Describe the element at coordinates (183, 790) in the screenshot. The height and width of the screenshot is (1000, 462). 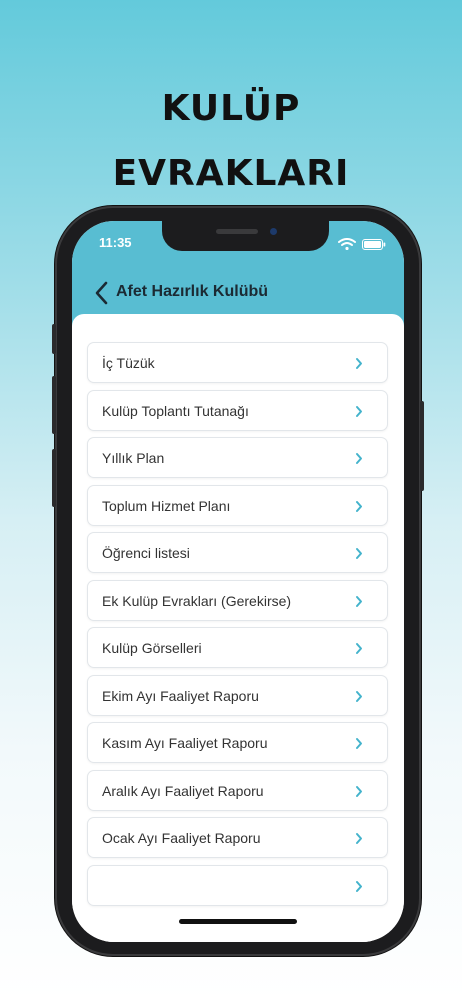
I see `list-item-label: Aralık Ayı Faaliyet Raporu` at that location.